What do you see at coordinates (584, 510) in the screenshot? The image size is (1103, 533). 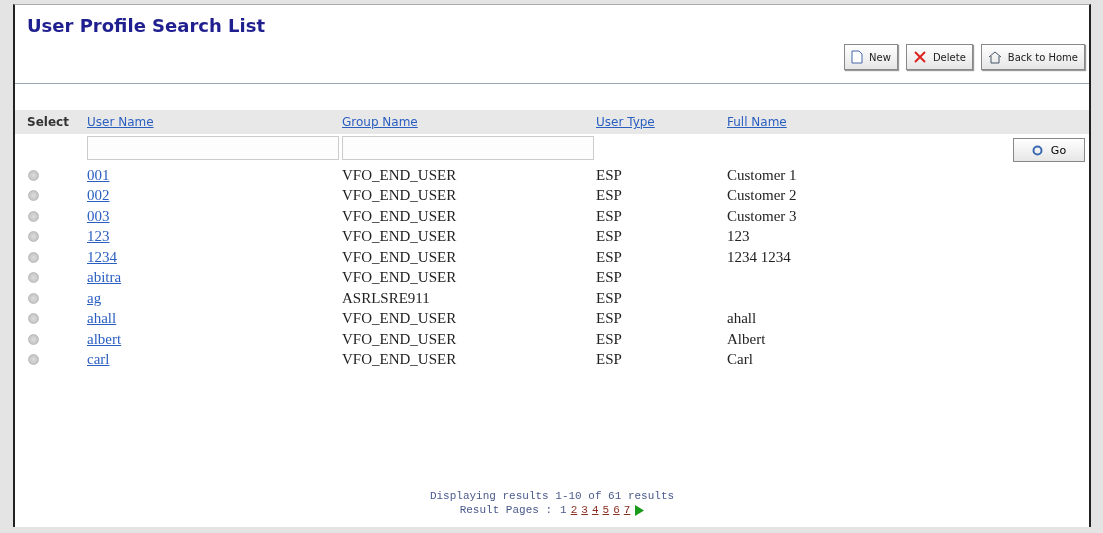 I see `page-link: 3` at bounding box center [584, 510].